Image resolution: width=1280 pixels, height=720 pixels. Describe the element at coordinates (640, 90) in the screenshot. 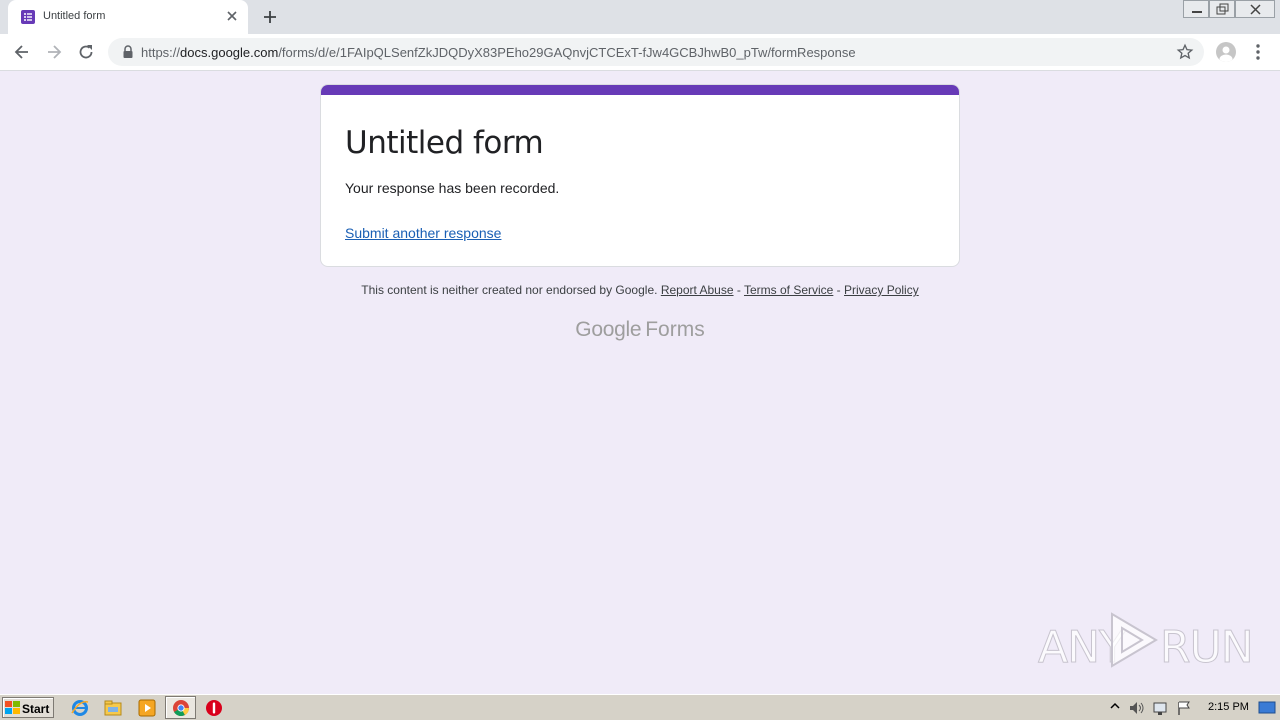

I see `form-accent-bar` at that location.